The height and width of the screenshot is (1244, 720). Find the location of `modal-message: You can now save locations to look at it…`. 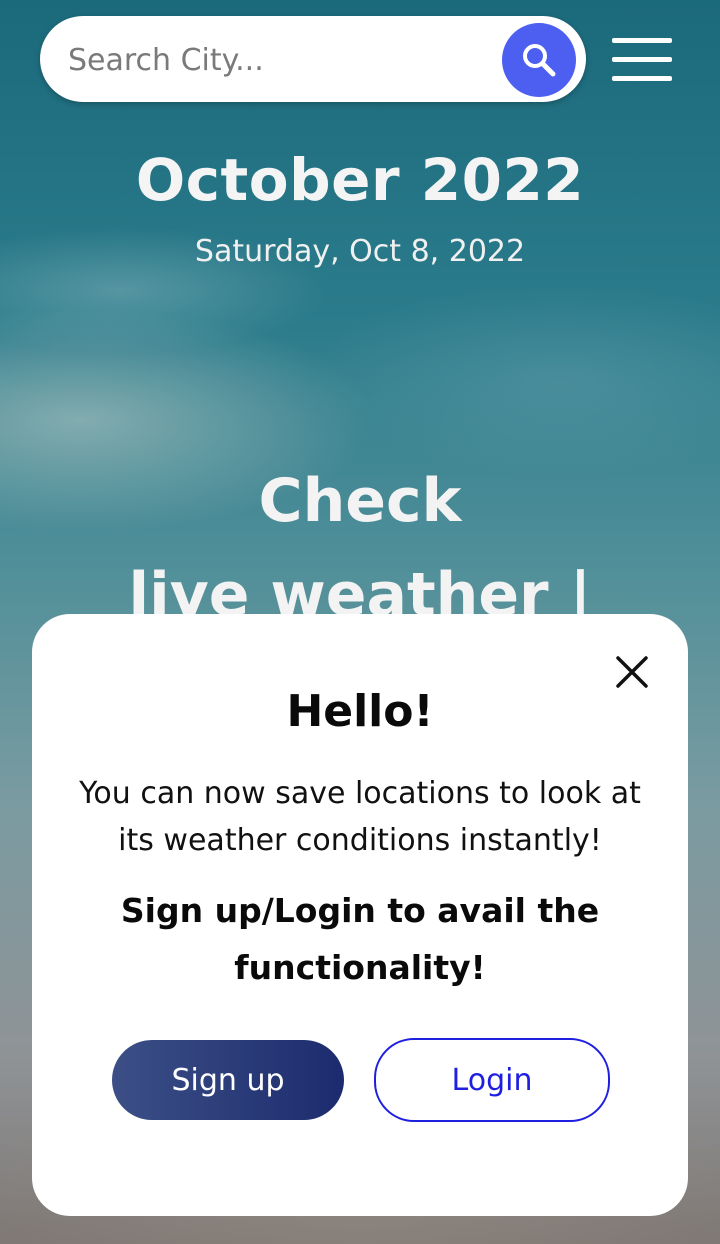

modal-message: You can now save locations to look at it… is located at coordinates (360, 817).